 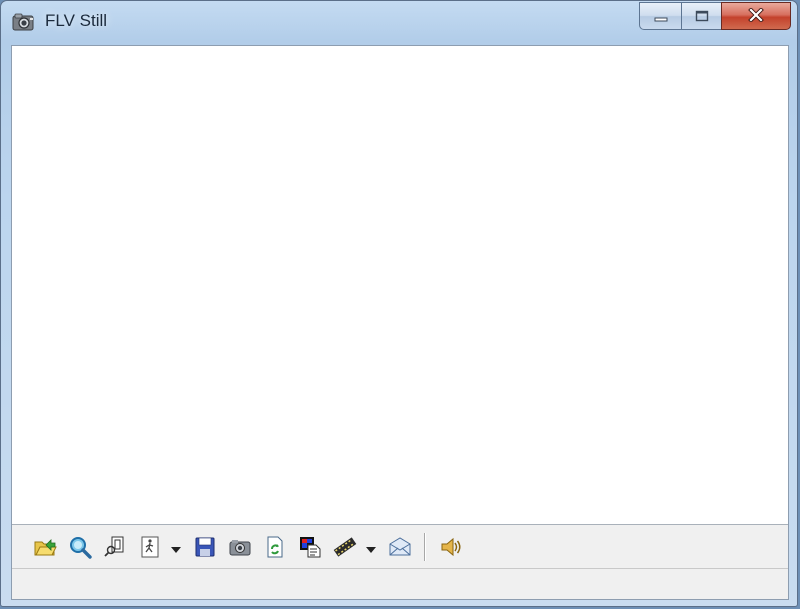 I want to click on zoom-button, so click(x=80, y=547).